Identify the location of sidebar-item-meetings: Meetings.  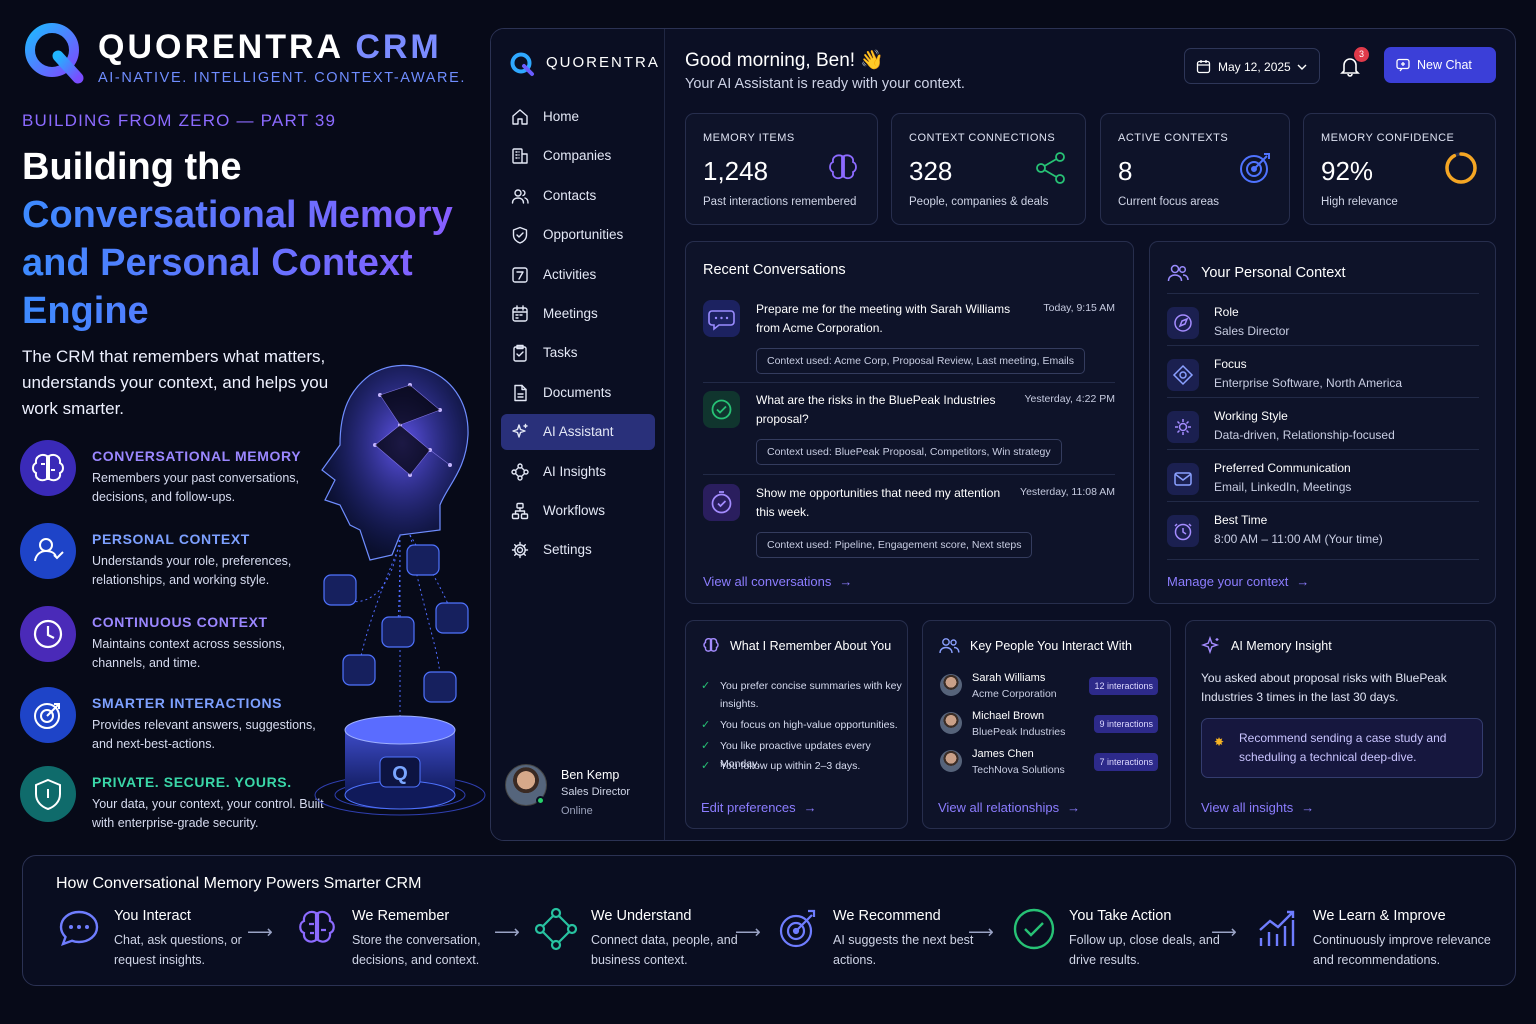
(578, 314).